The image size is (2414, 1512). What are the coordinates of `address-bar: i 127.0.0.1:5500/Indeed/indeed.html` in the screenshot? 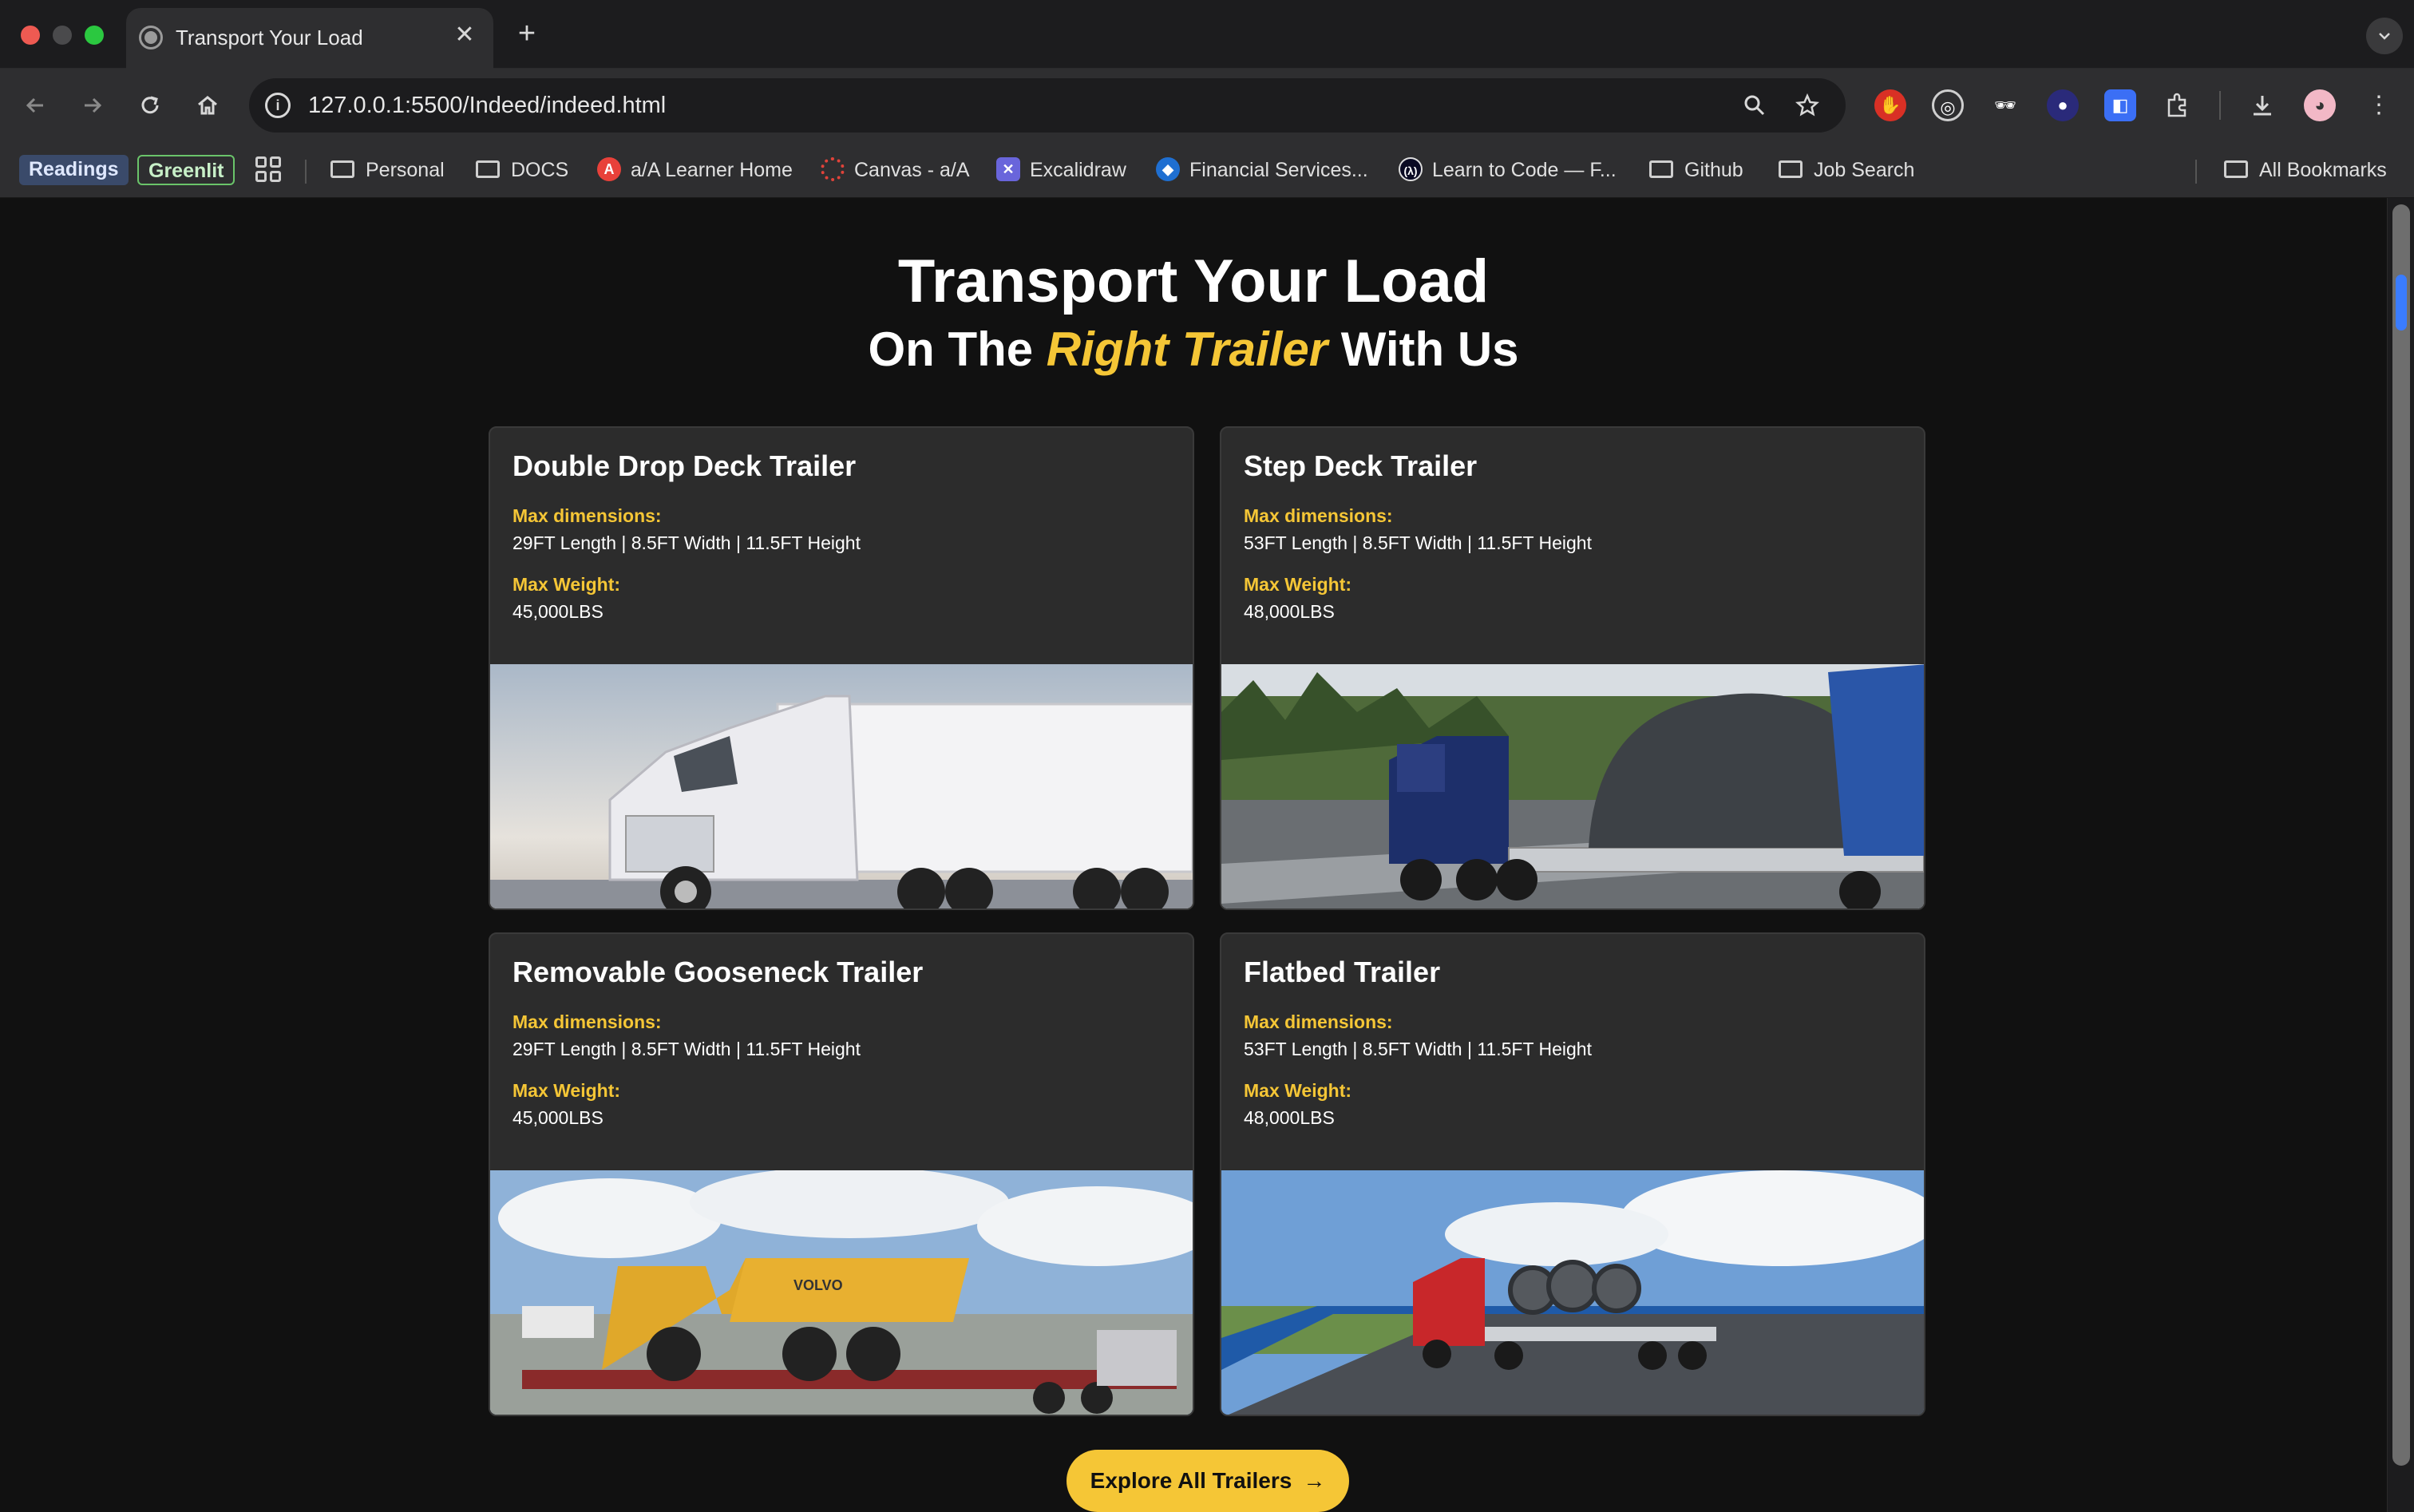 It's located at (1047, 105).